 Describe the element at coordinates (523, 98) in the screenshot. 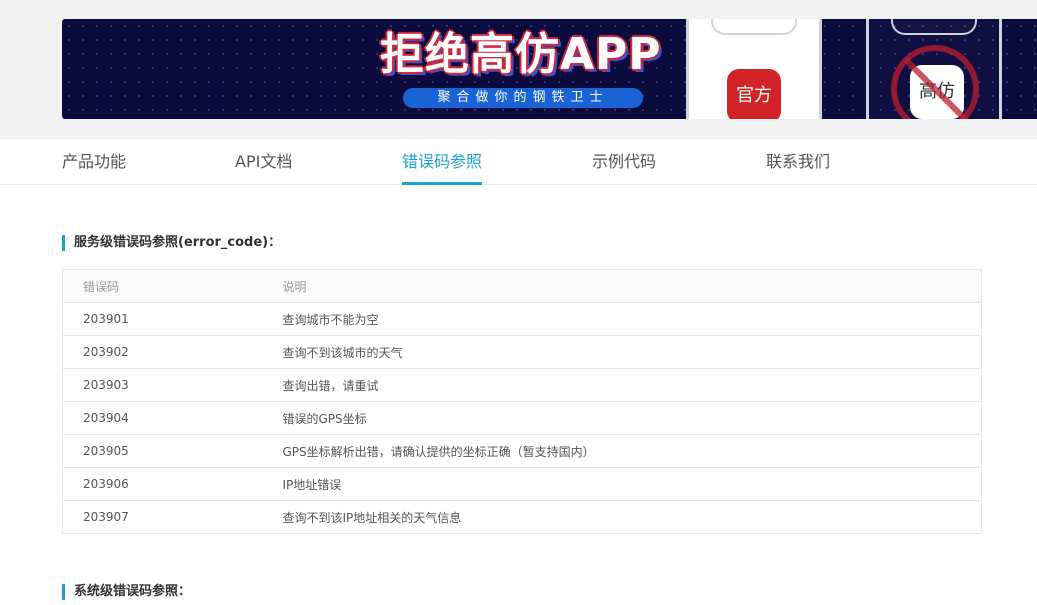

I see `banner-subtitle: 聚合做你的钢铁卫士` at that location.